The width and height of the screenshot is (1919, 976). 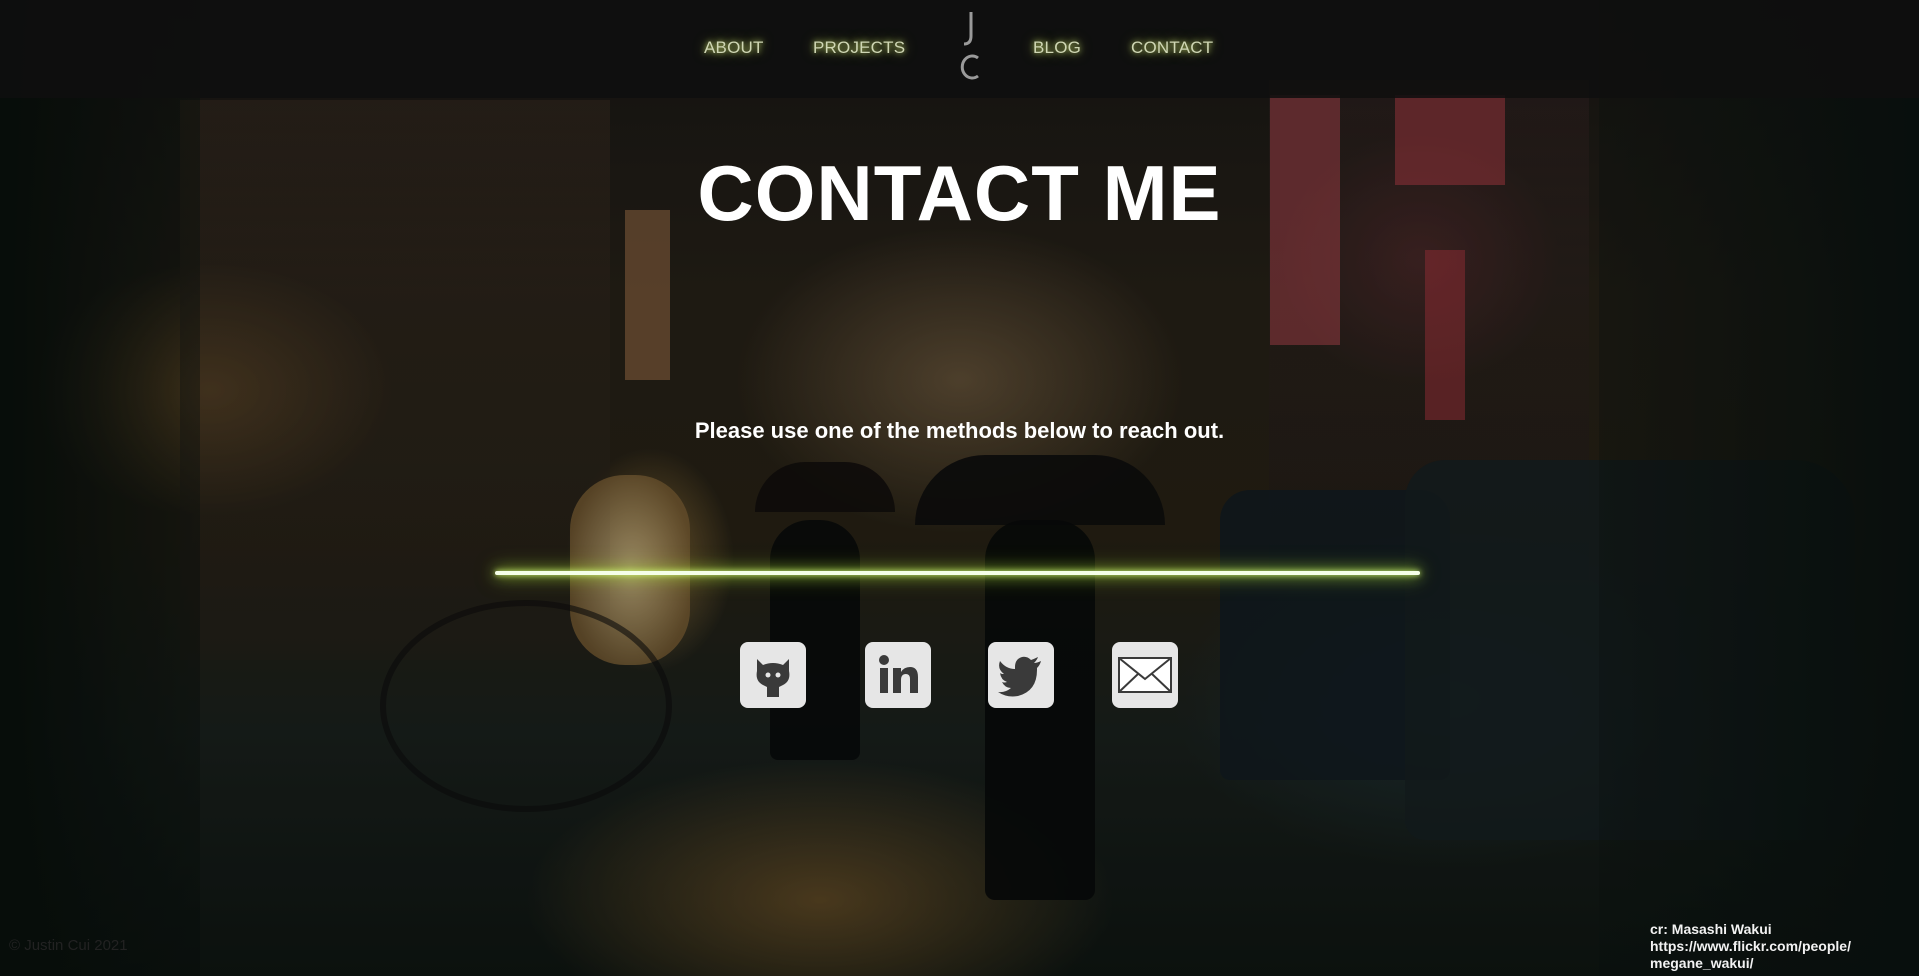 I want to click on linkedin-button, so click(x=898, y=675).